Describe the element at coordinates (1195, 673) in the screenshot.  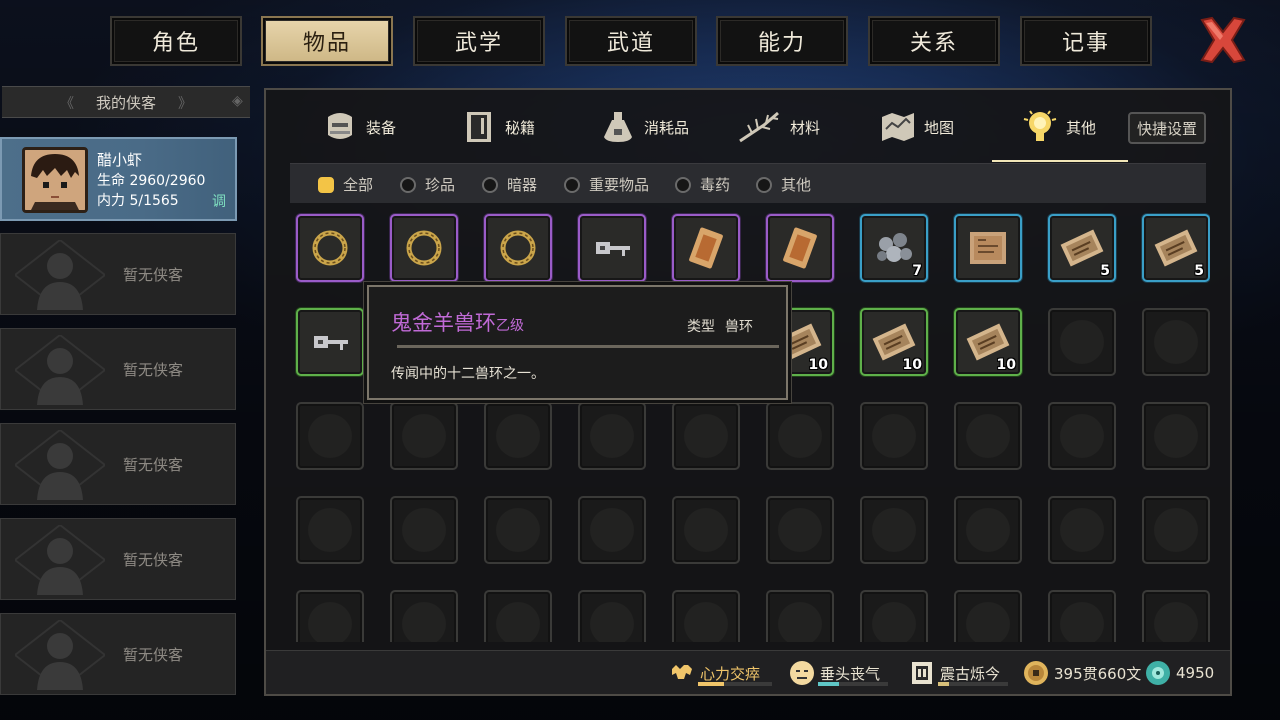
I see `gems-value: 4950` at that location.